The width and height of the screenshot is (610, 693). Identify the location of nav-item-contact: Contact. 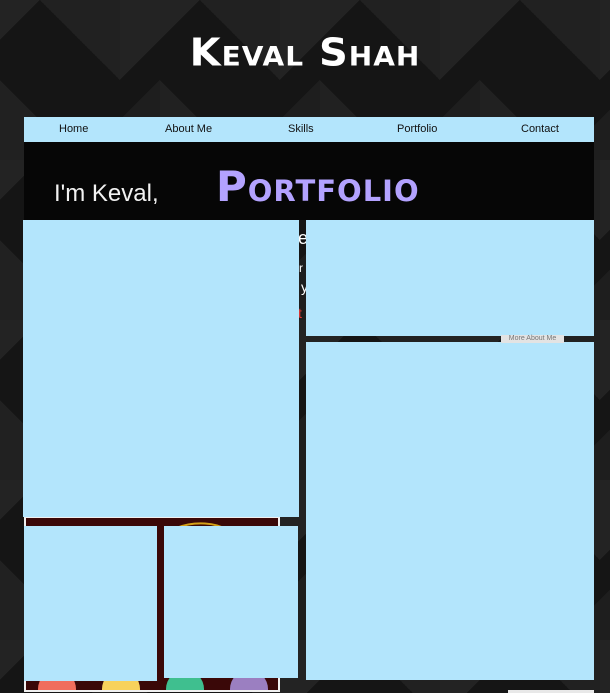
(540, 129).